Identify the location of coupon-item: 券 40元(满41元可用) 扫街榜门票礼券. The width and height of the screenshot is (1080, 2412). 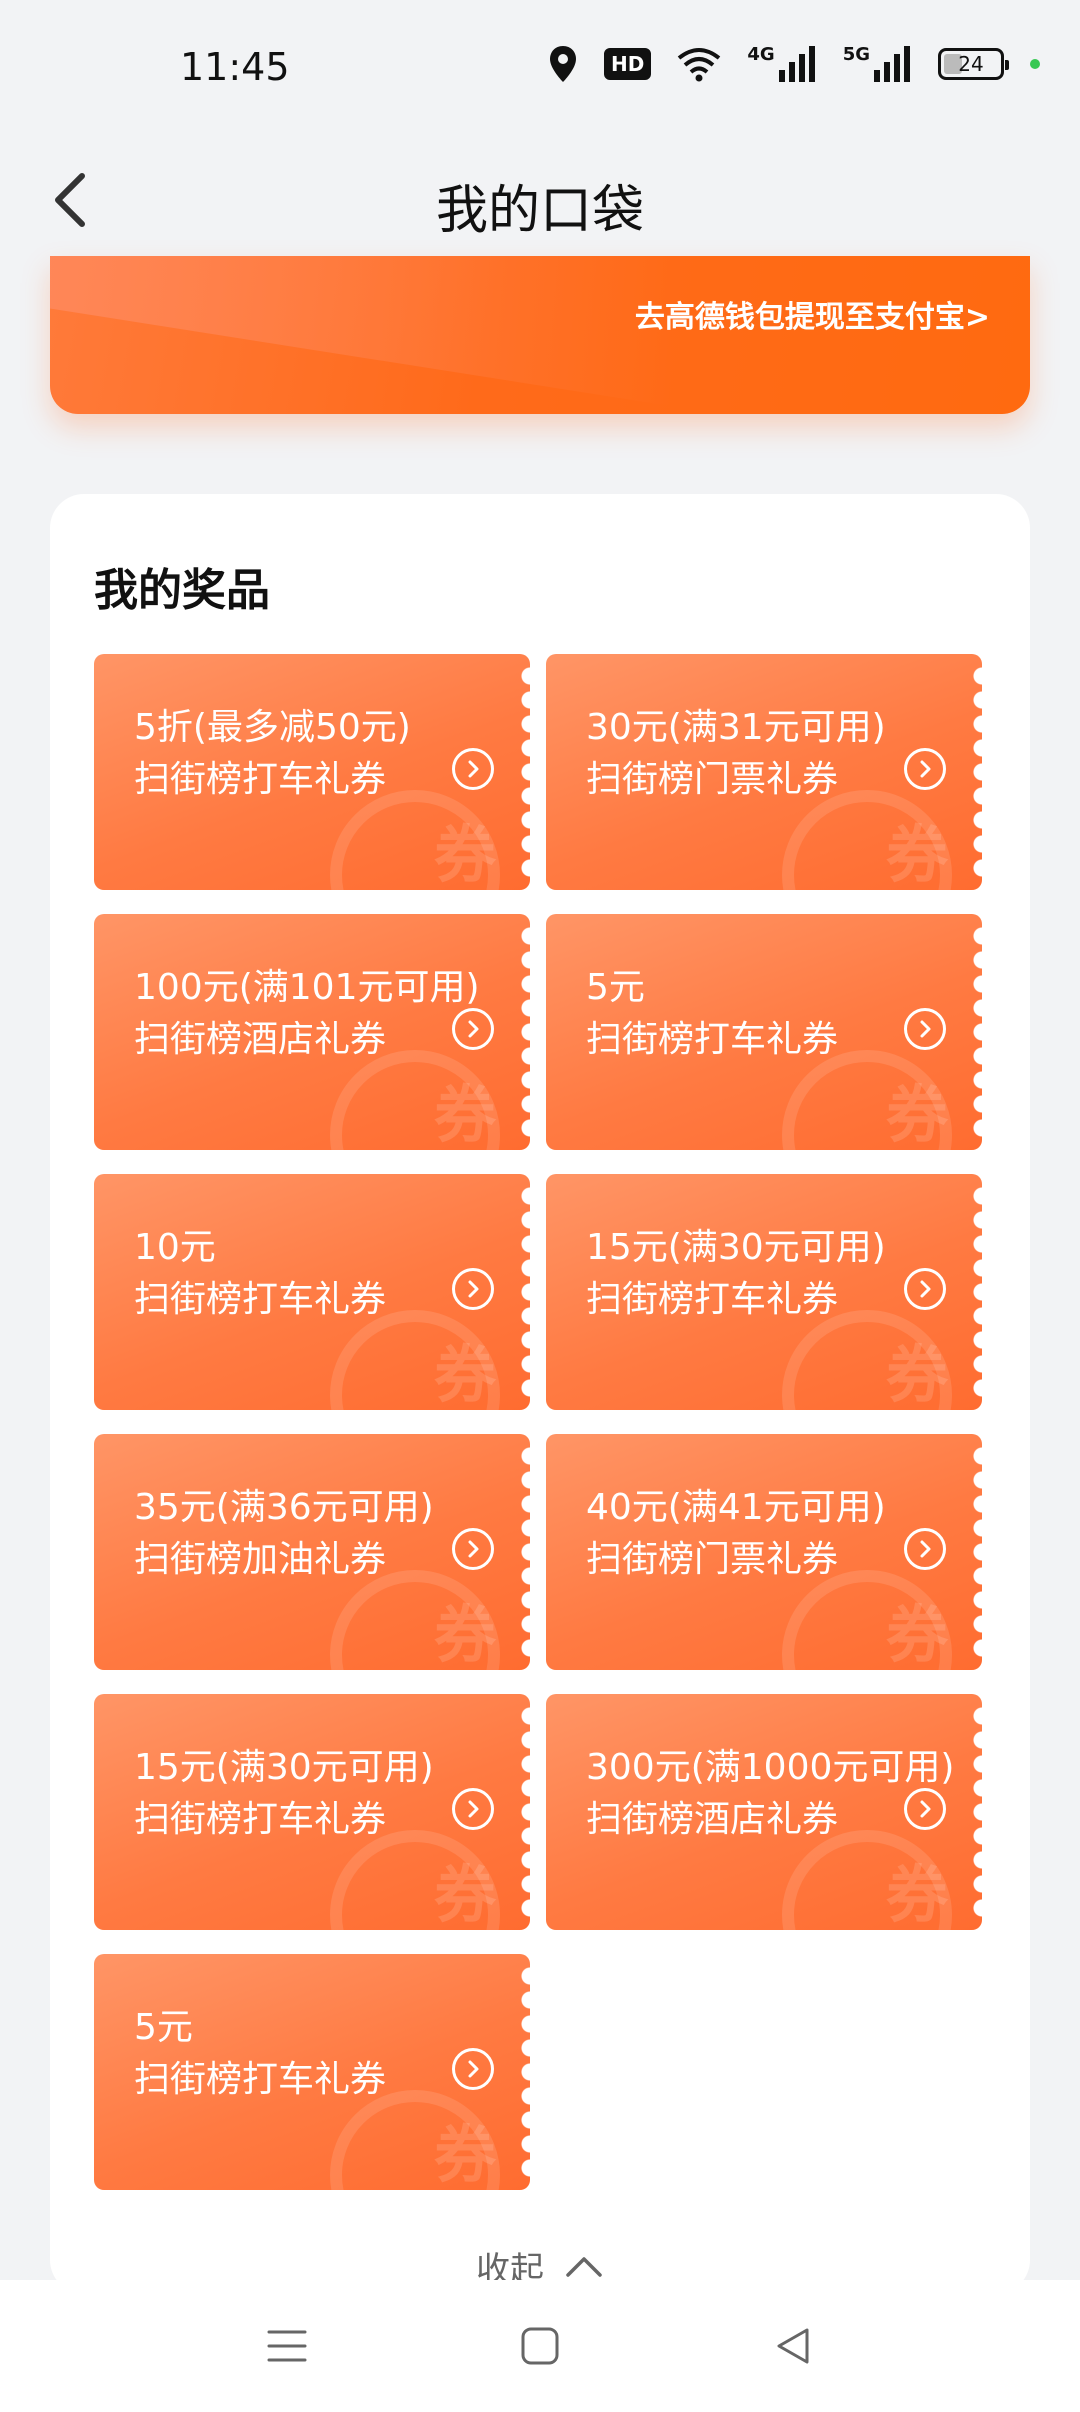
(764, 1552).